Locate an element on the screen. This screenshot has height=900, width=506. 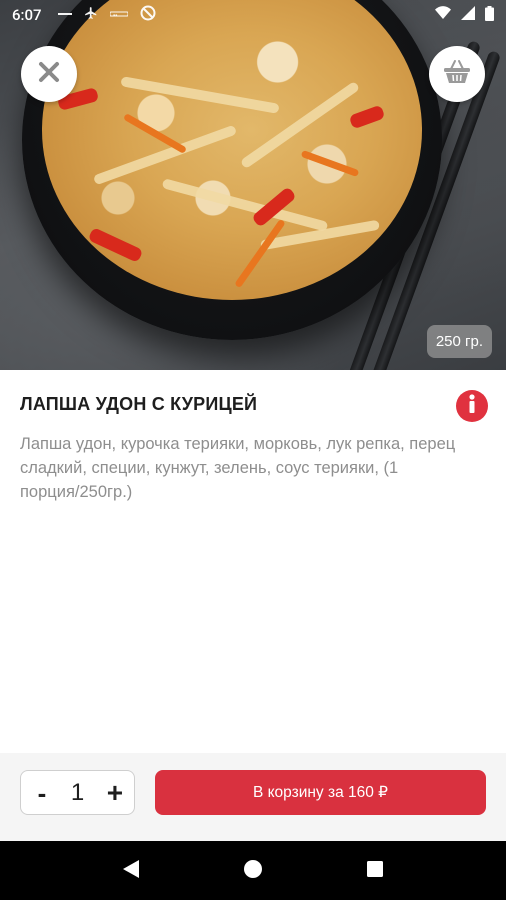
system-nav-bar is located at coordinates (253, 870).